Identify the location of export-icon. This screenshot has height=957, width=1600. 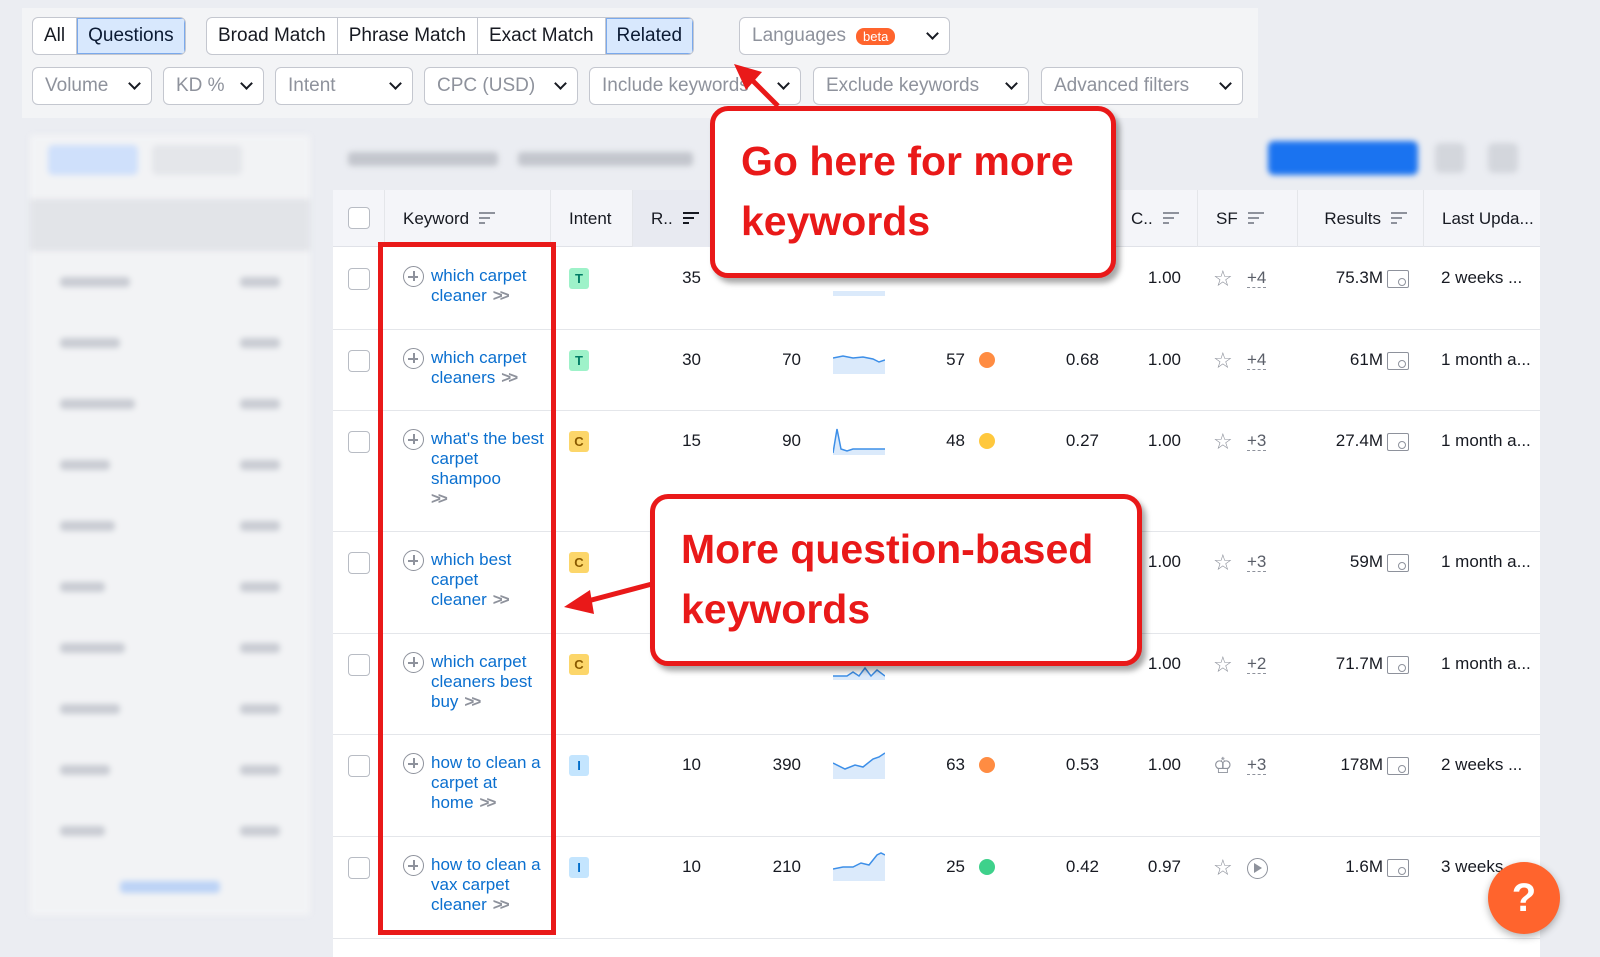
(1450, 158).